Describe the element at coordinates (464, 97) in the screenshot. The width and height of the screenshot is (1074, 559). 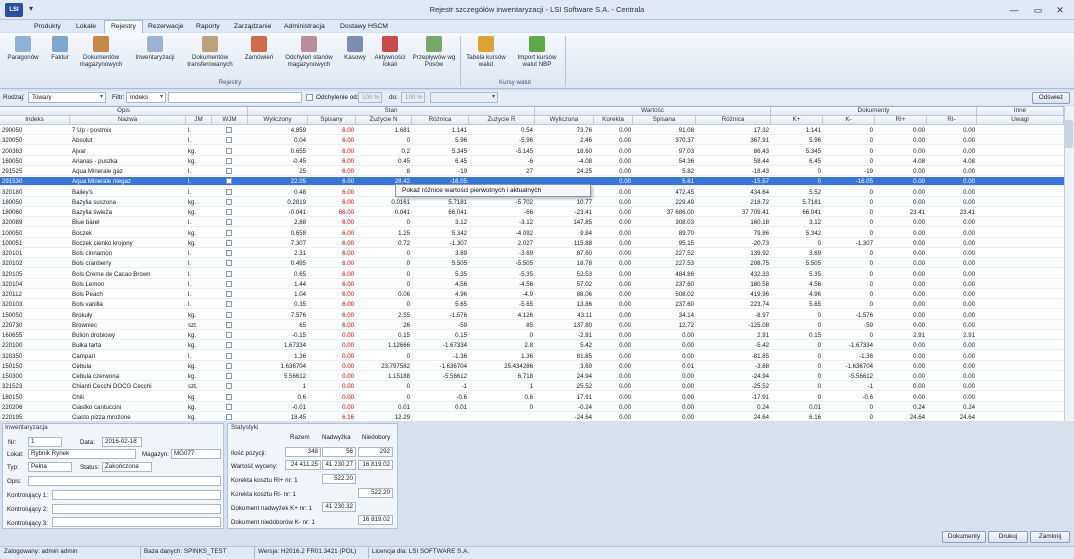
I see `odchylenie-type-select` at that location.